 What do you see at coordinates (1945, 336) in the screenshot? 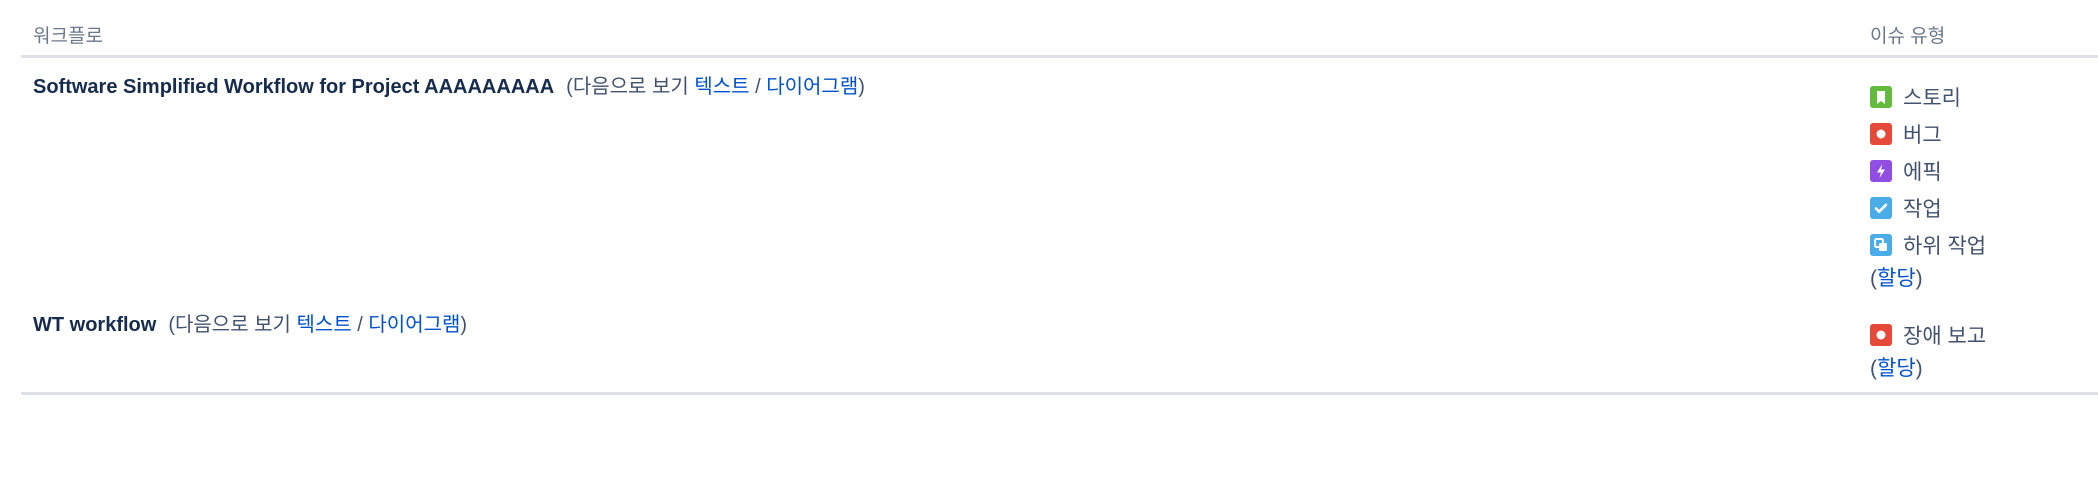
I see `issue-type-label: 장애 보고` at bounding box center [1945, 336].